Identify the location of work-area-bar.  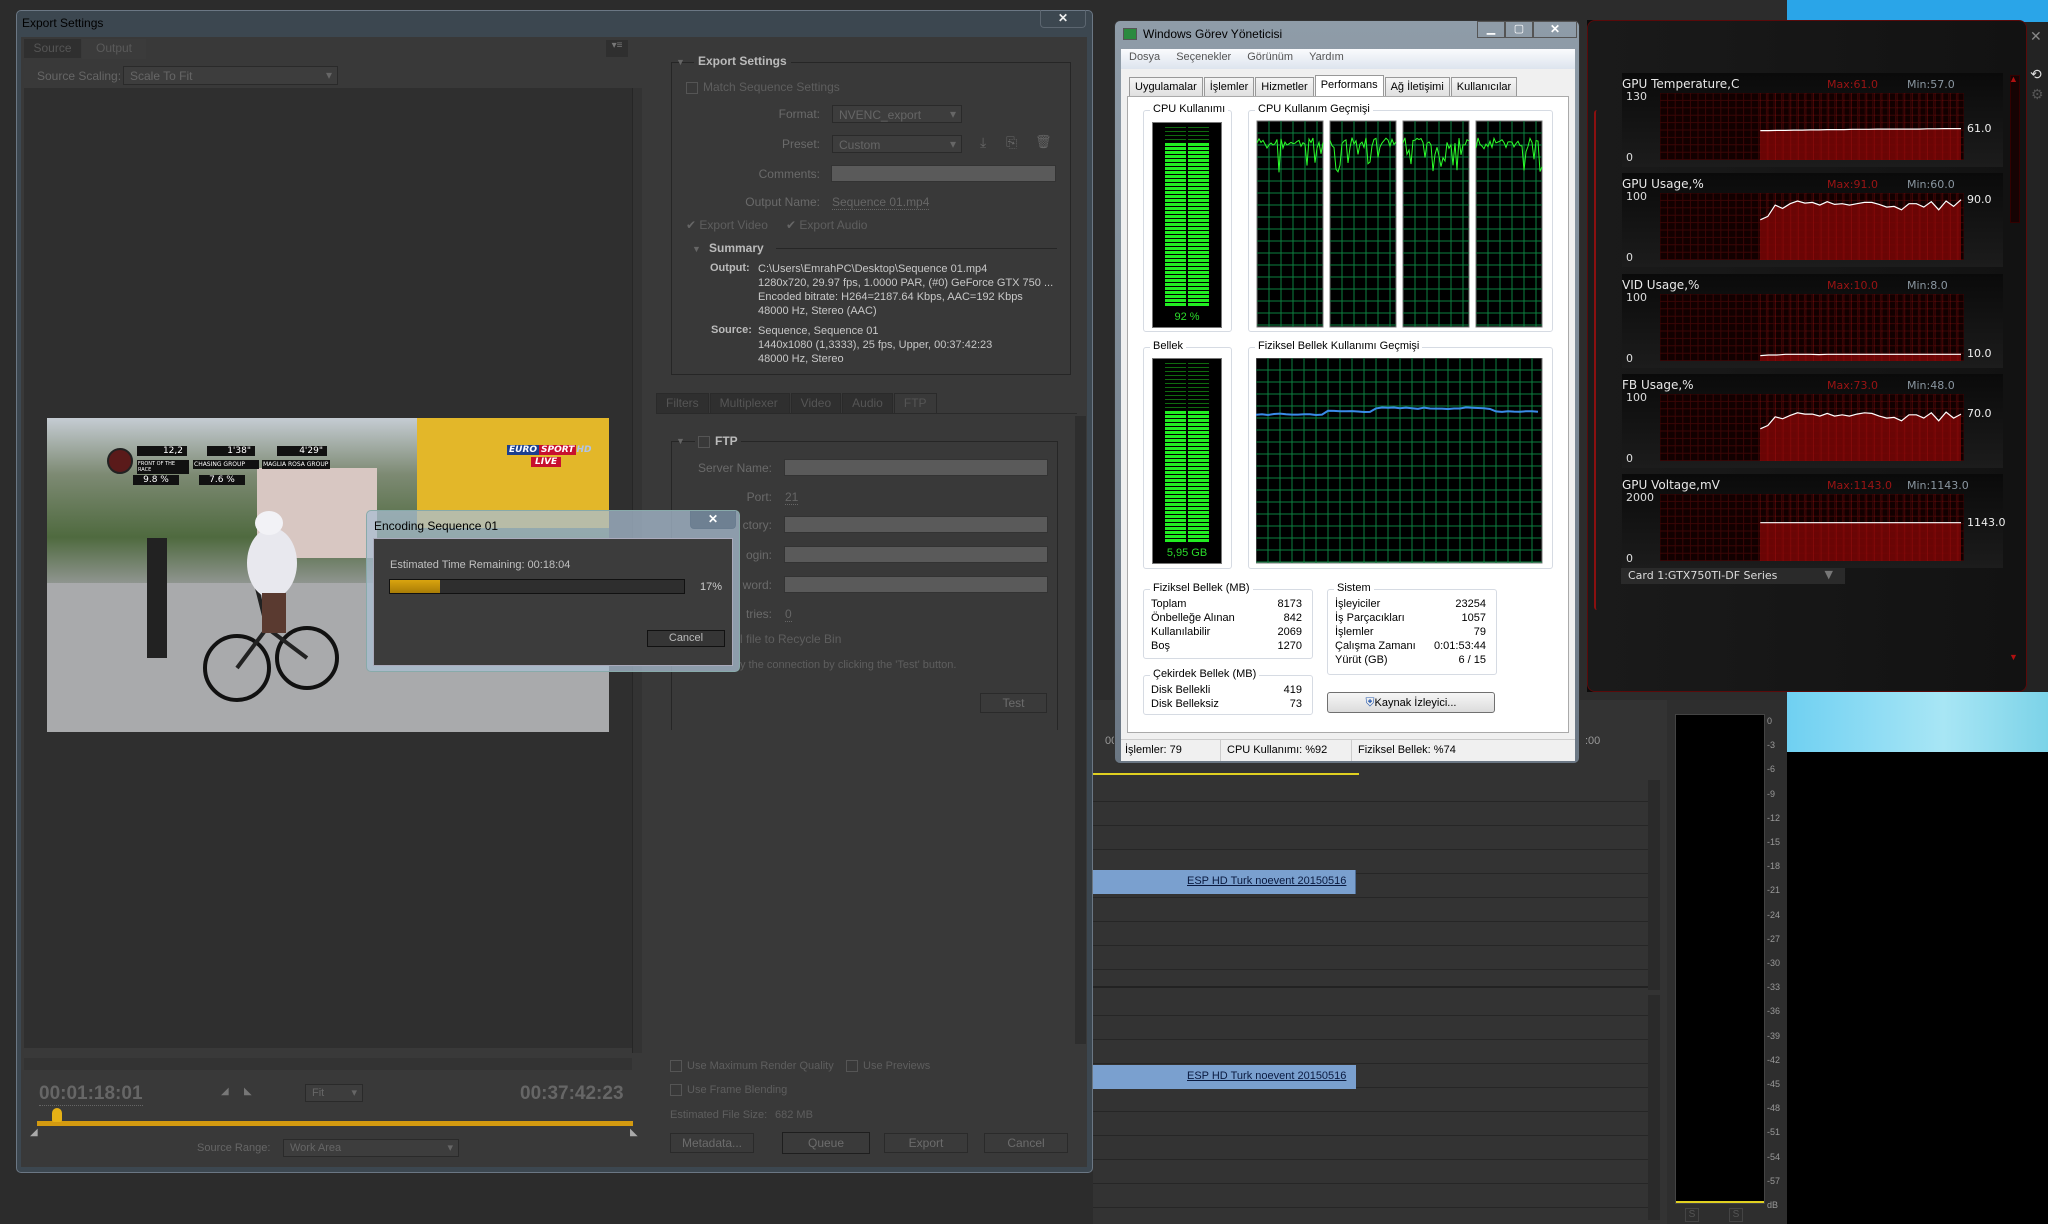
(1226, 774).